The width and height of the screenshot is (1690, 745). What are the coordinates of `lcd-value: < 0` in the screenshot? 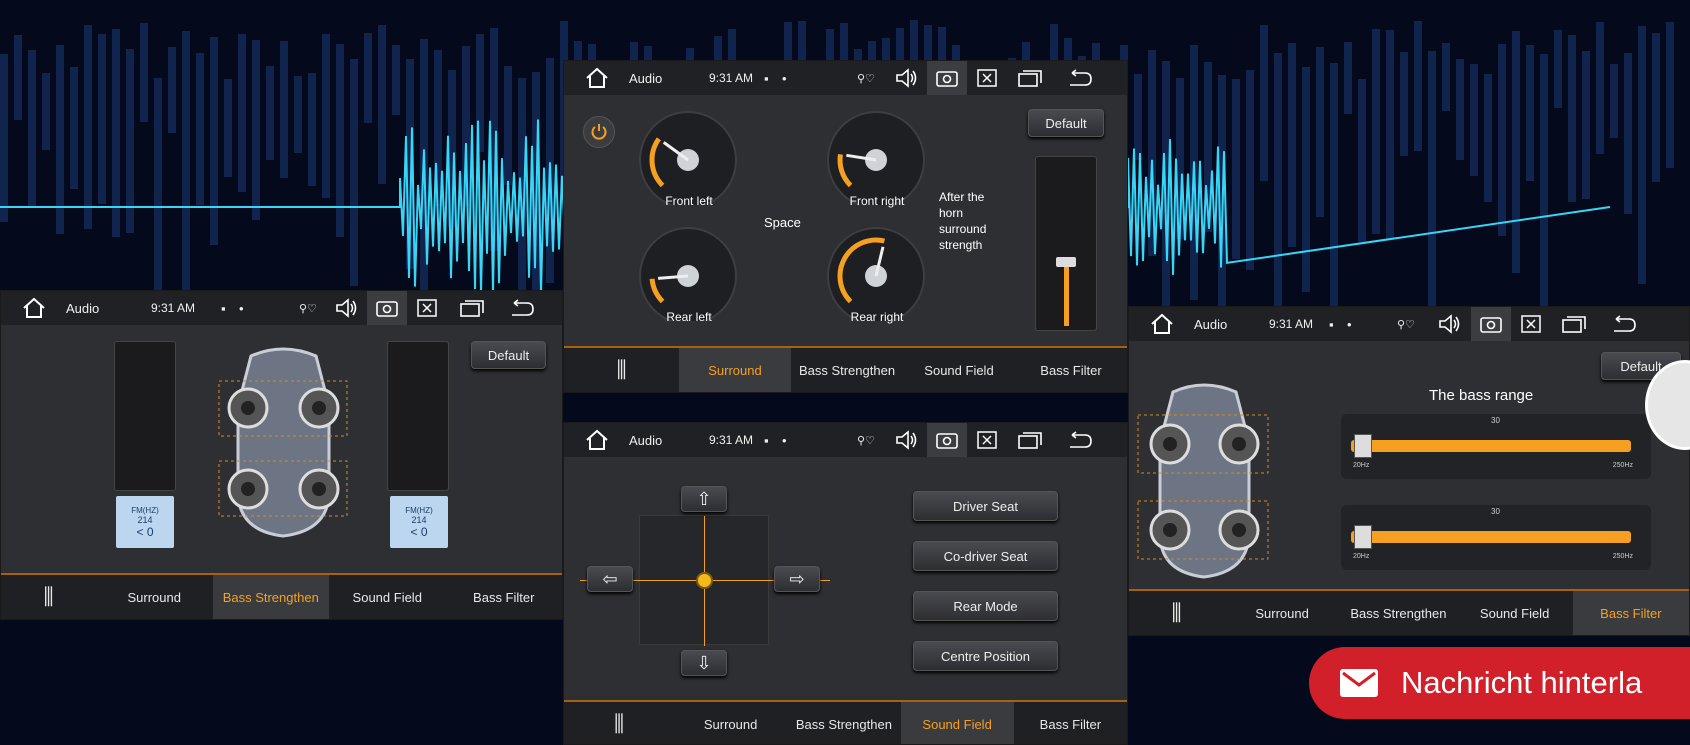 It's located at (419, 531).